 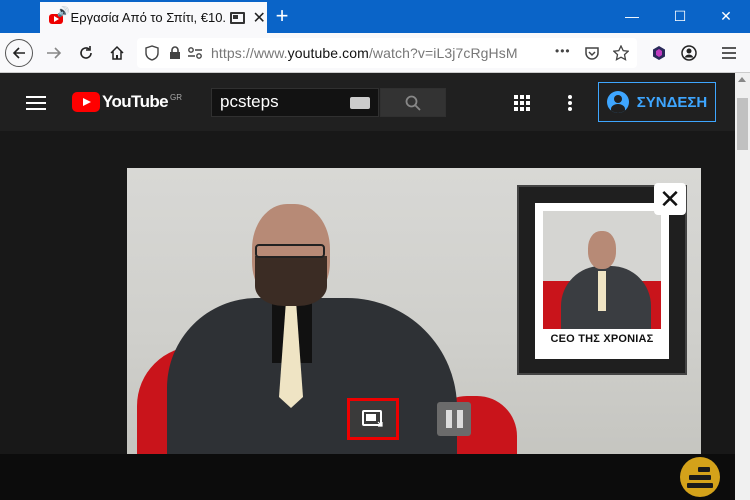 I want to click on search-icon, so click(x=413, y=103).